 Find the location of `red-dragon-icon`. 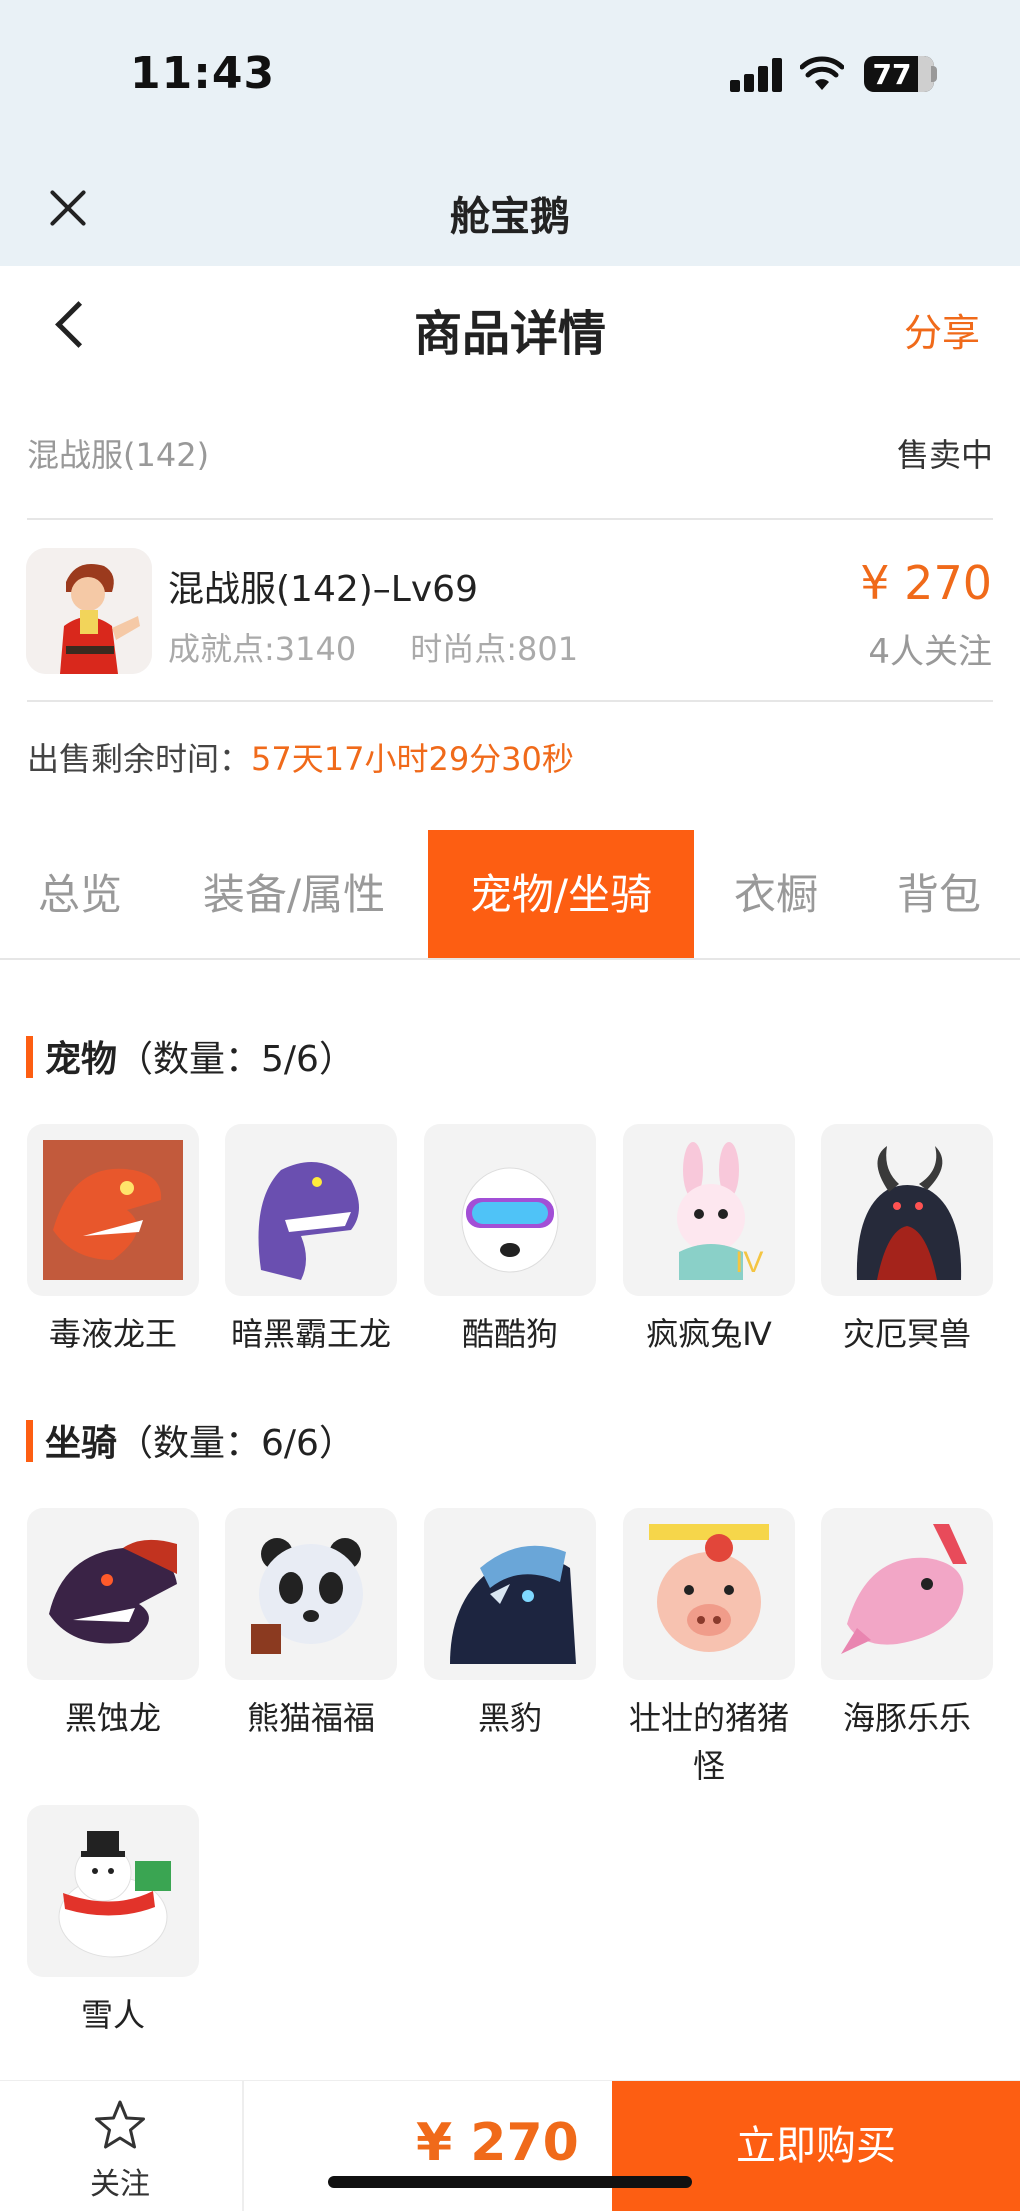

red-dragon-icon is located at coordinates (113, 1210).